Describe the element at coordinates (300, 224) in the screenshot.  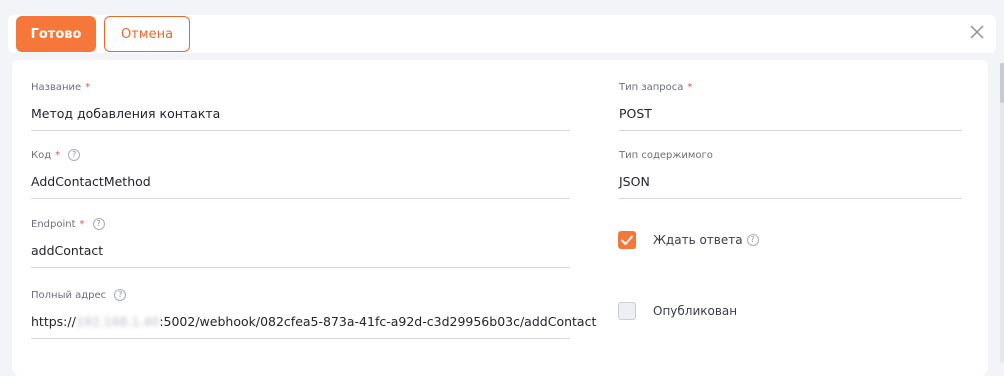
I see `endpoint-label: Endpoint * ?` at that location.